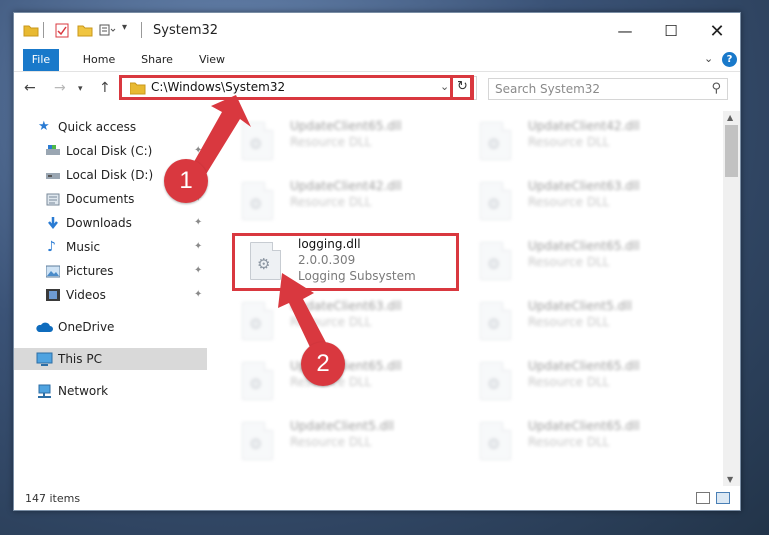  What do you see at coordinates (323, 364) in the screenshot?
I see `step-badge-2: 2` at bounding box center [323, 364].